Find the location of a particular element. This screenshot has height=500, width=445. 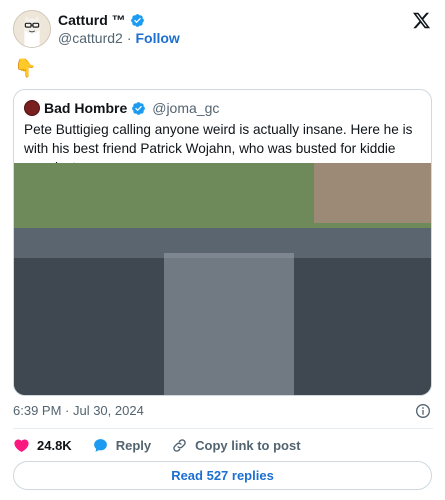

reply-button: Reply is located at coordinates (121, 445).